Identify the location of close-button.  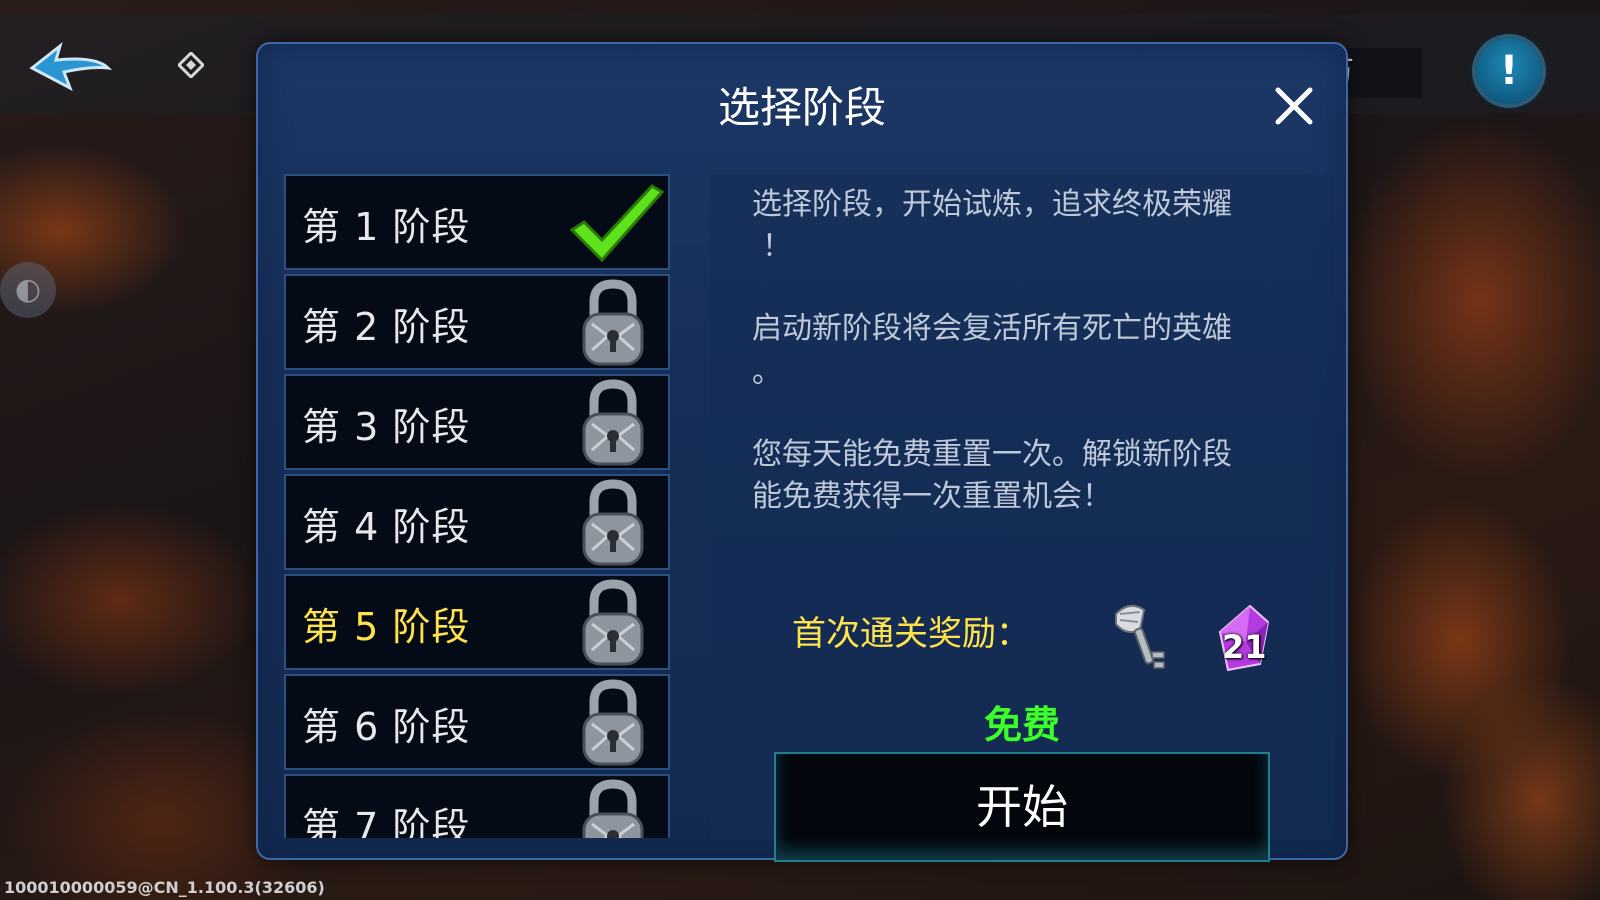
(1294, 106).